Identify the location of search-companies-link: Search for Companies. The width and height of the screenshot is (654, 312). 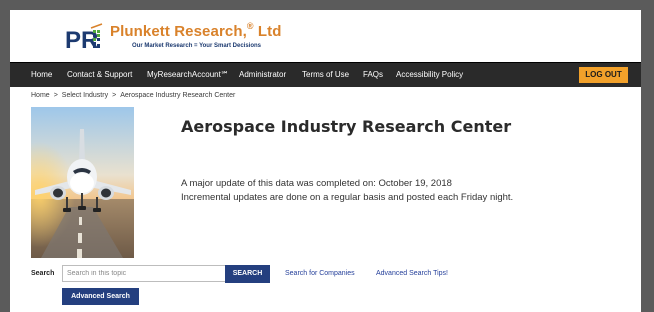
(320, 273).